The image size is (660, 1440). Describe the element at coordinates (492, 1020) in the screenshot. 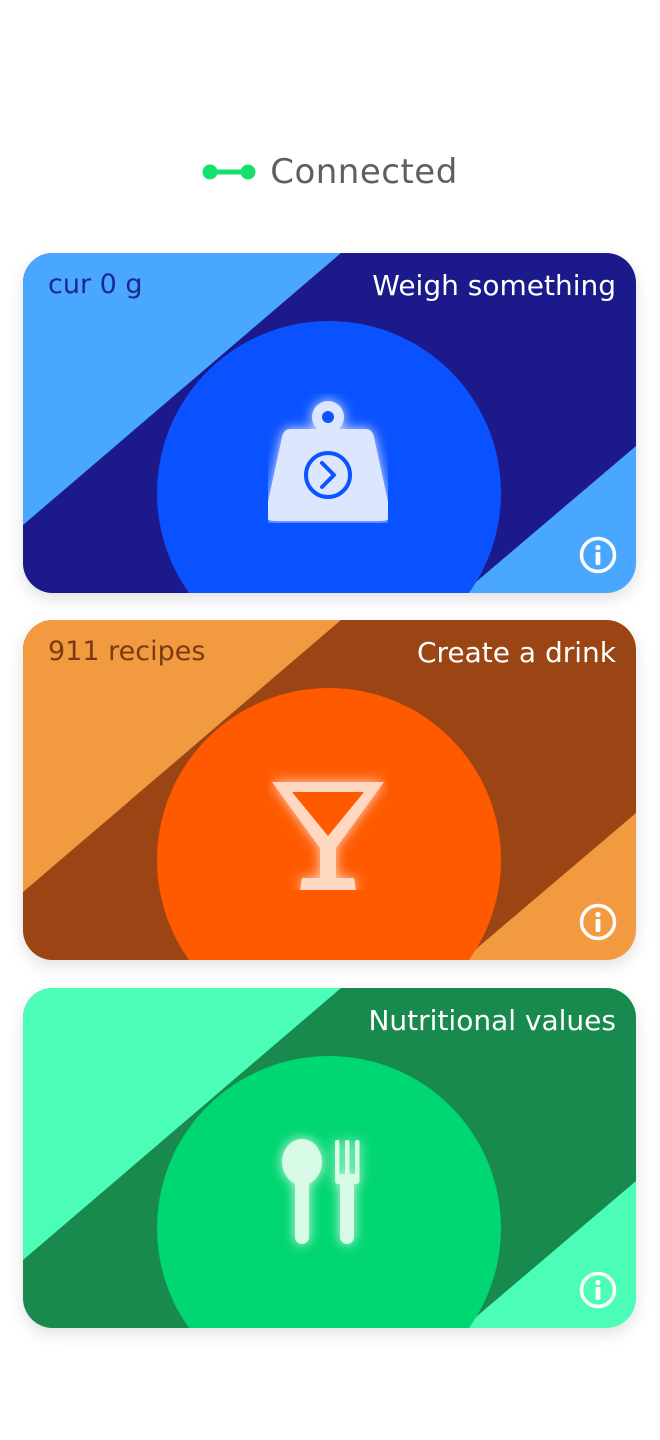

I see `card-title: Nutritional values` at that location.